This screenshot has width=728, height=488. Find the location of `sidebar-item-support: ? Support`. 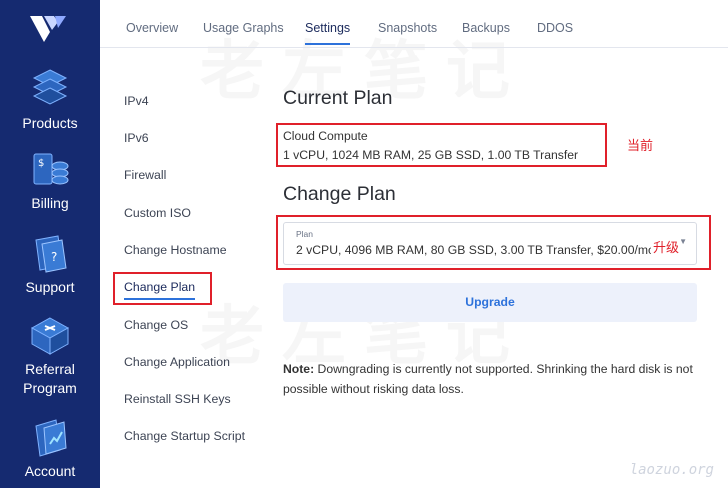

sidebar-item-support: ? Support is located at coordinates (50, 265).